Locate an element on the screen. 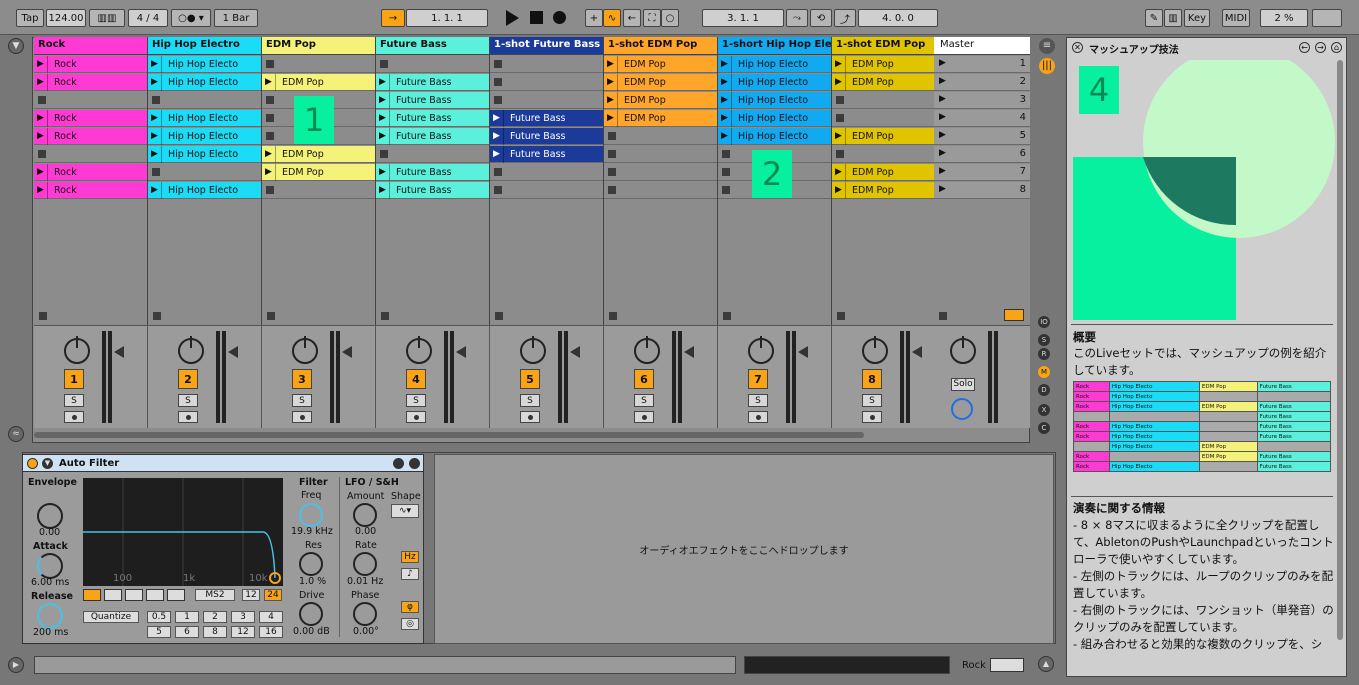 The width and height of the screenshot is (1359, 685). capture-icon: ⛶ is located at coordinates (652, 18).